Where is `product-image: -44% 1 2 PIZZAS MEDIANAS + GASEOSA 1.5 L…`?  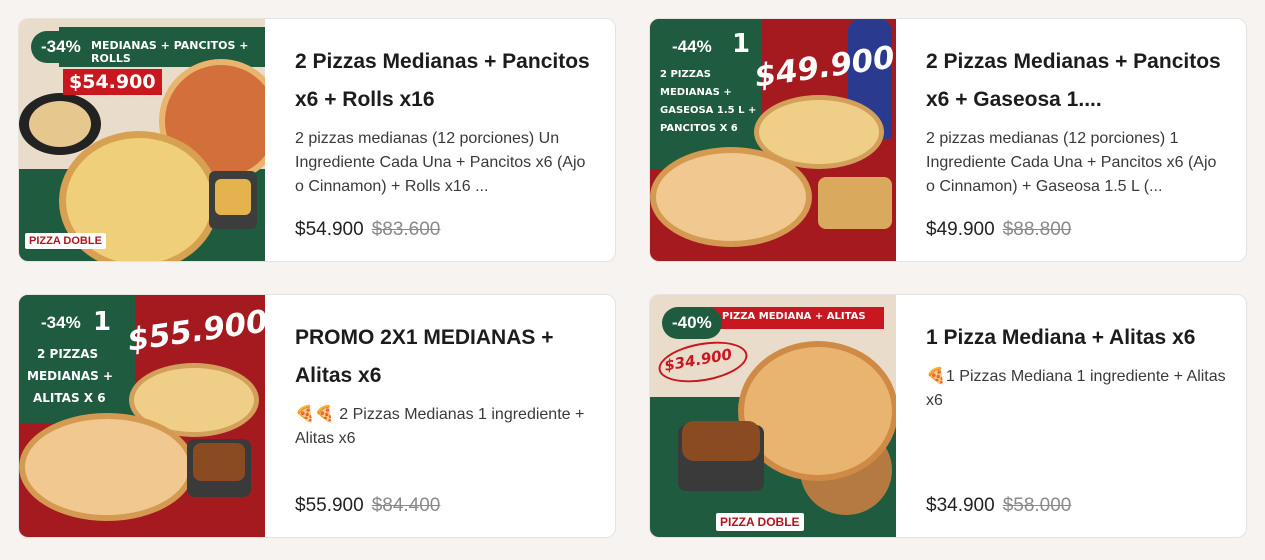
product-image: -44% 1 2 PIZZAS MEDIANAS + GASEOSA 1.5 L… is located at coordinates (773, 140).